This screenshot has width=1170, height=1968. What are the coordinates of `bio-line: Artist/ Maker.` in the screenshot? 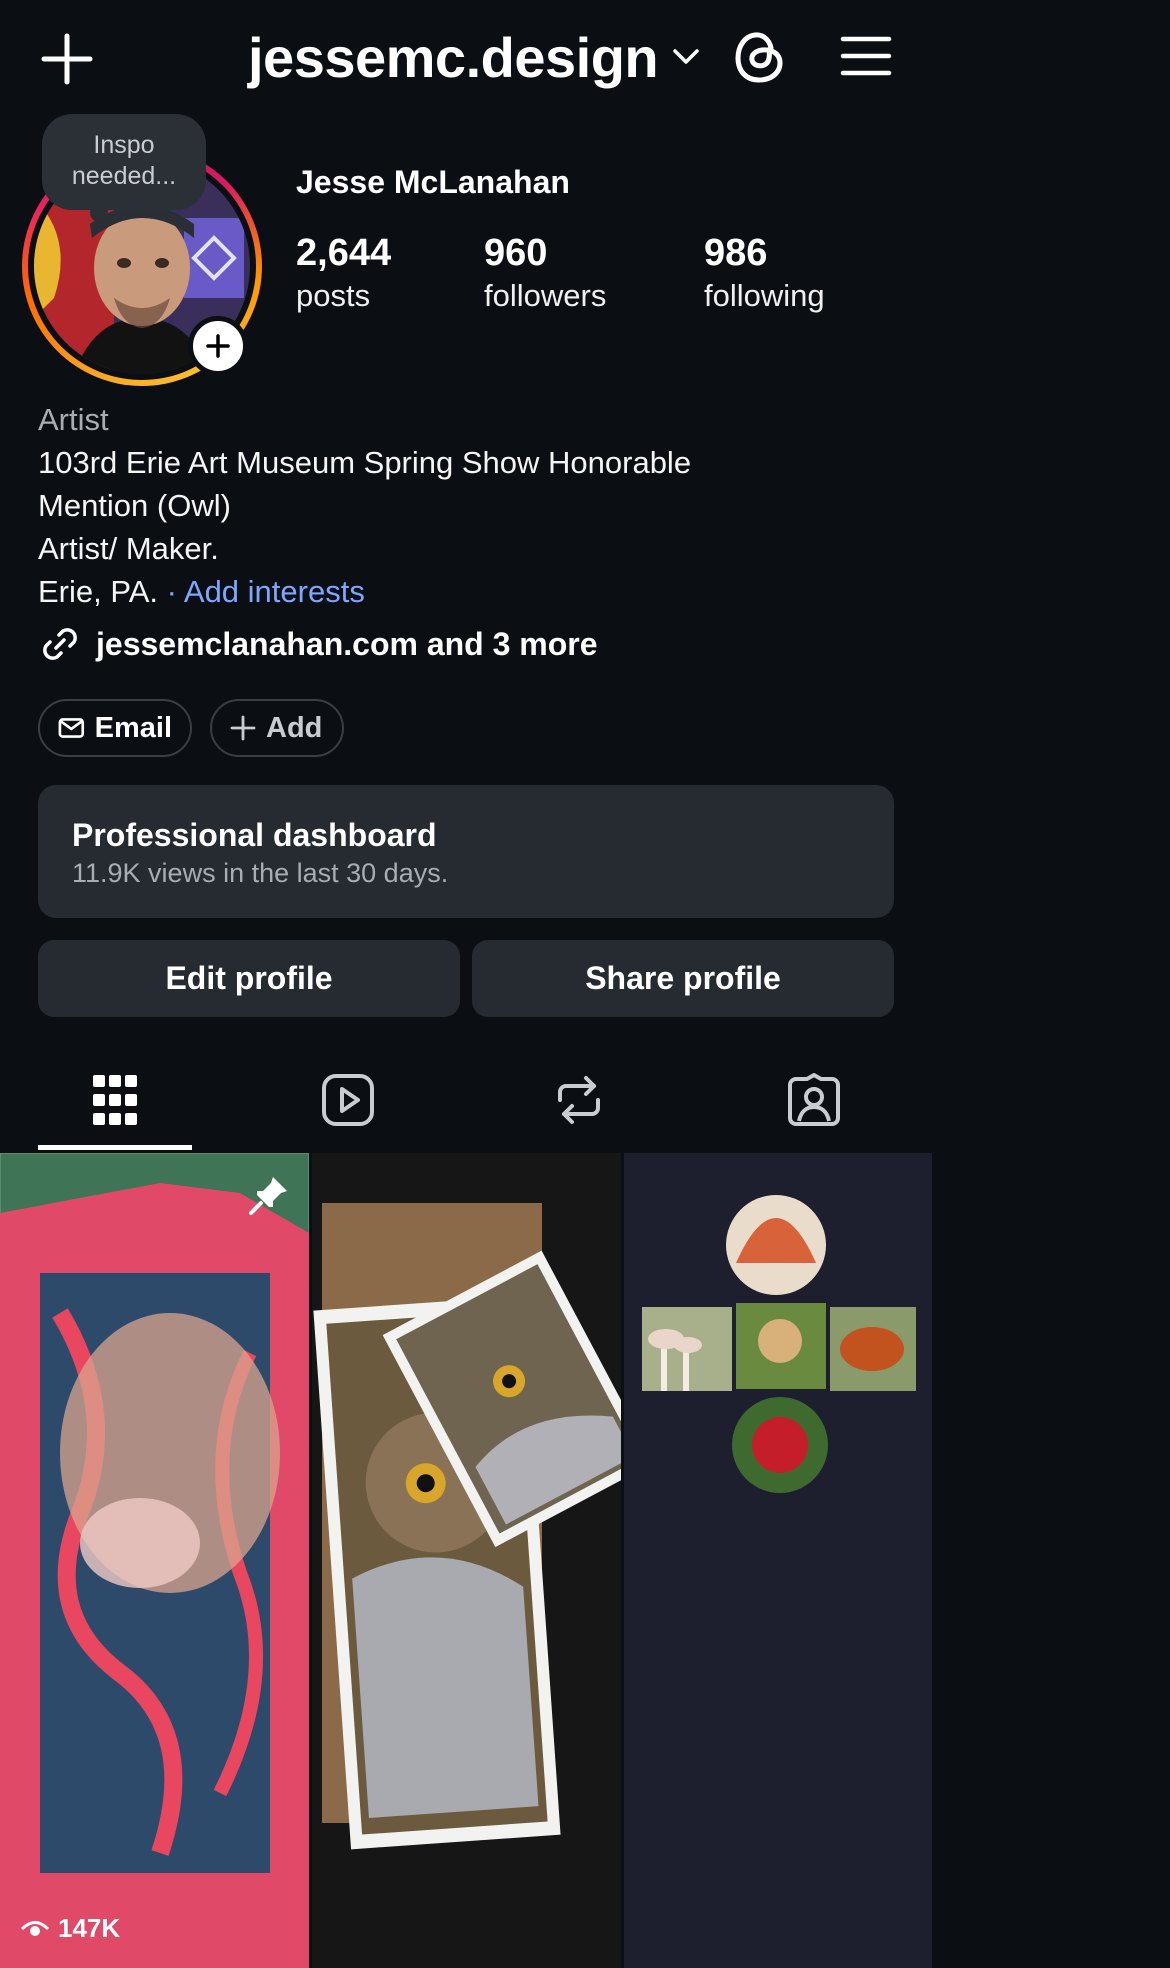 It's located at (128, 548).